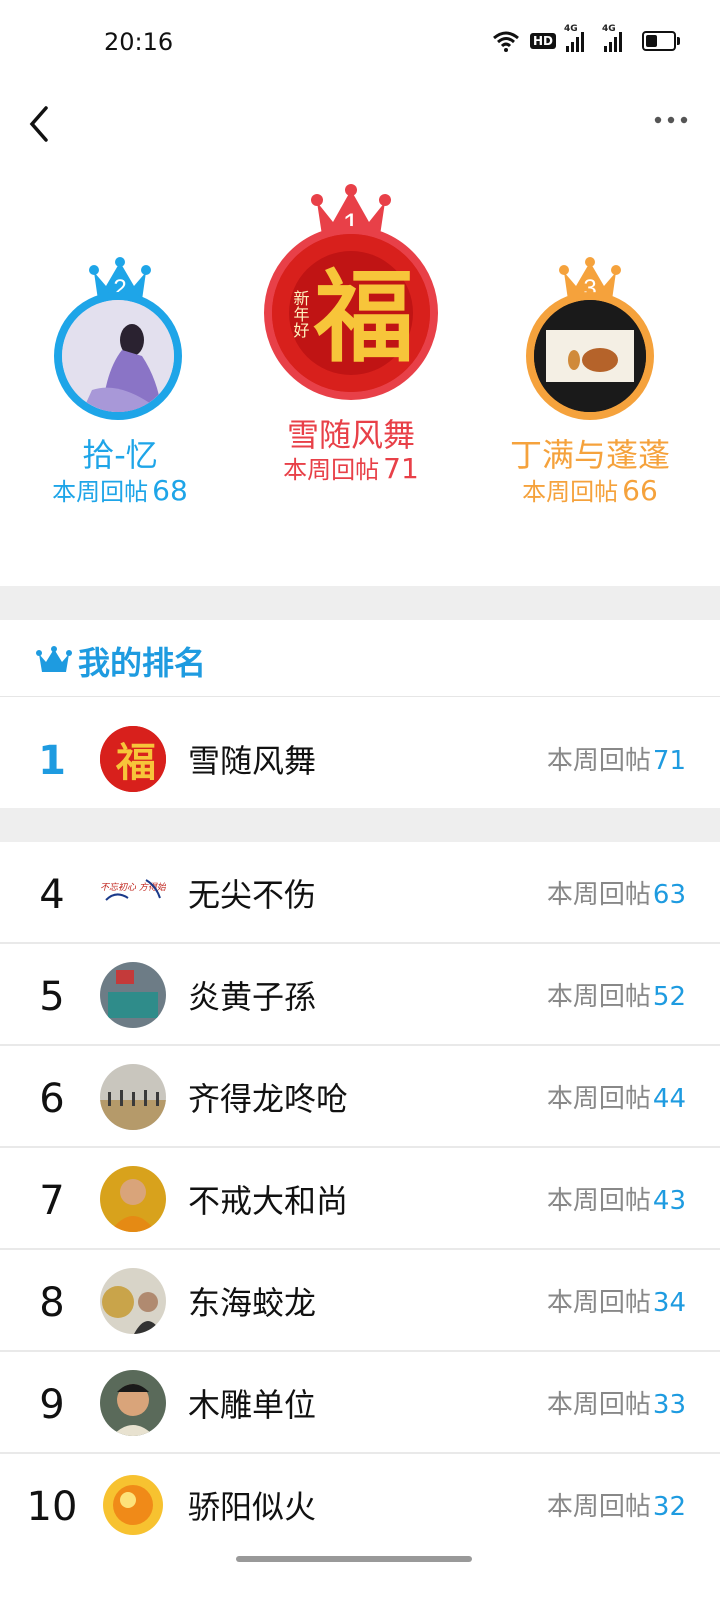 Image resolution: width=720 pixels, height=1600 pixels. I want to click on post-count: 本周回帖33, so click(616, 1405).